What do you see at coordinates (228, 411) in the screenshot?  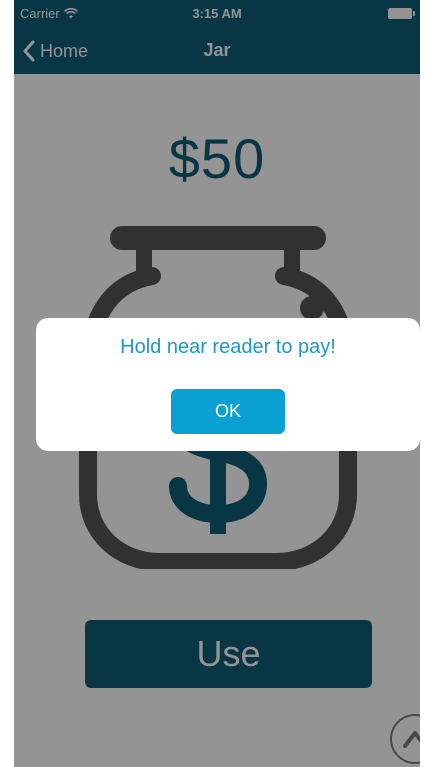 I see `ok-button: OK` at bounding box center [228, 411].